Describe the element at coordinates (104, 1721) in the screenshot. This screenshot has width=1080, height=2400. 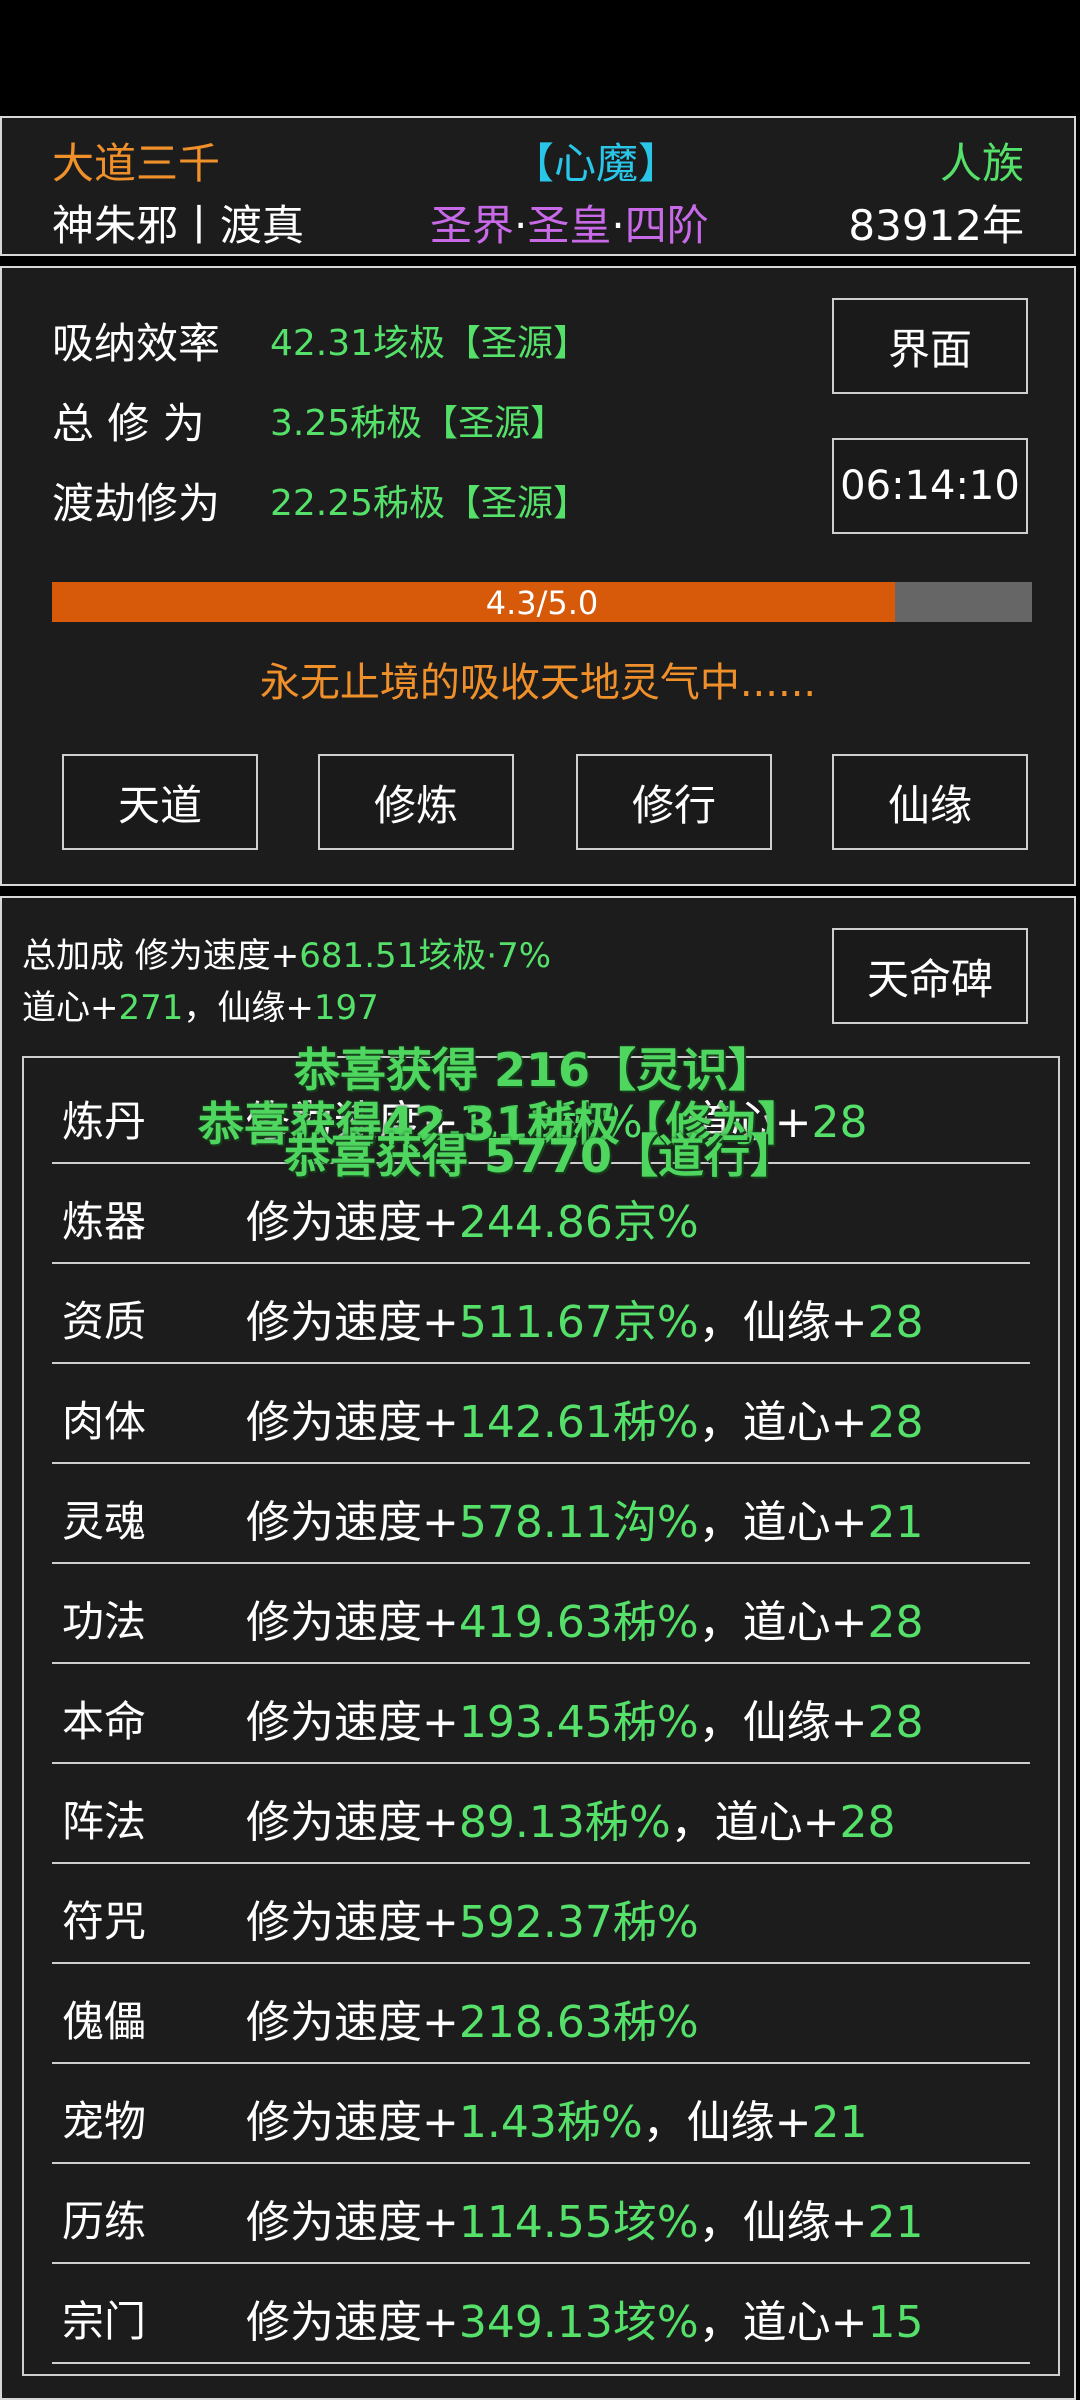
I see `row-name: 本命` at that location.